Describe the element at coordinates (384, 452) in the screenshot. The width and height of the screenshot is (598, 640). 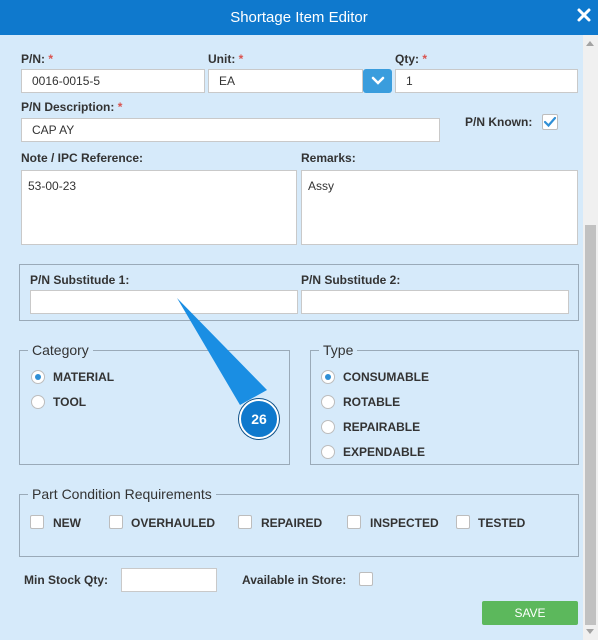
I see `type-label-expendable: EXPENDABLE` at that location.